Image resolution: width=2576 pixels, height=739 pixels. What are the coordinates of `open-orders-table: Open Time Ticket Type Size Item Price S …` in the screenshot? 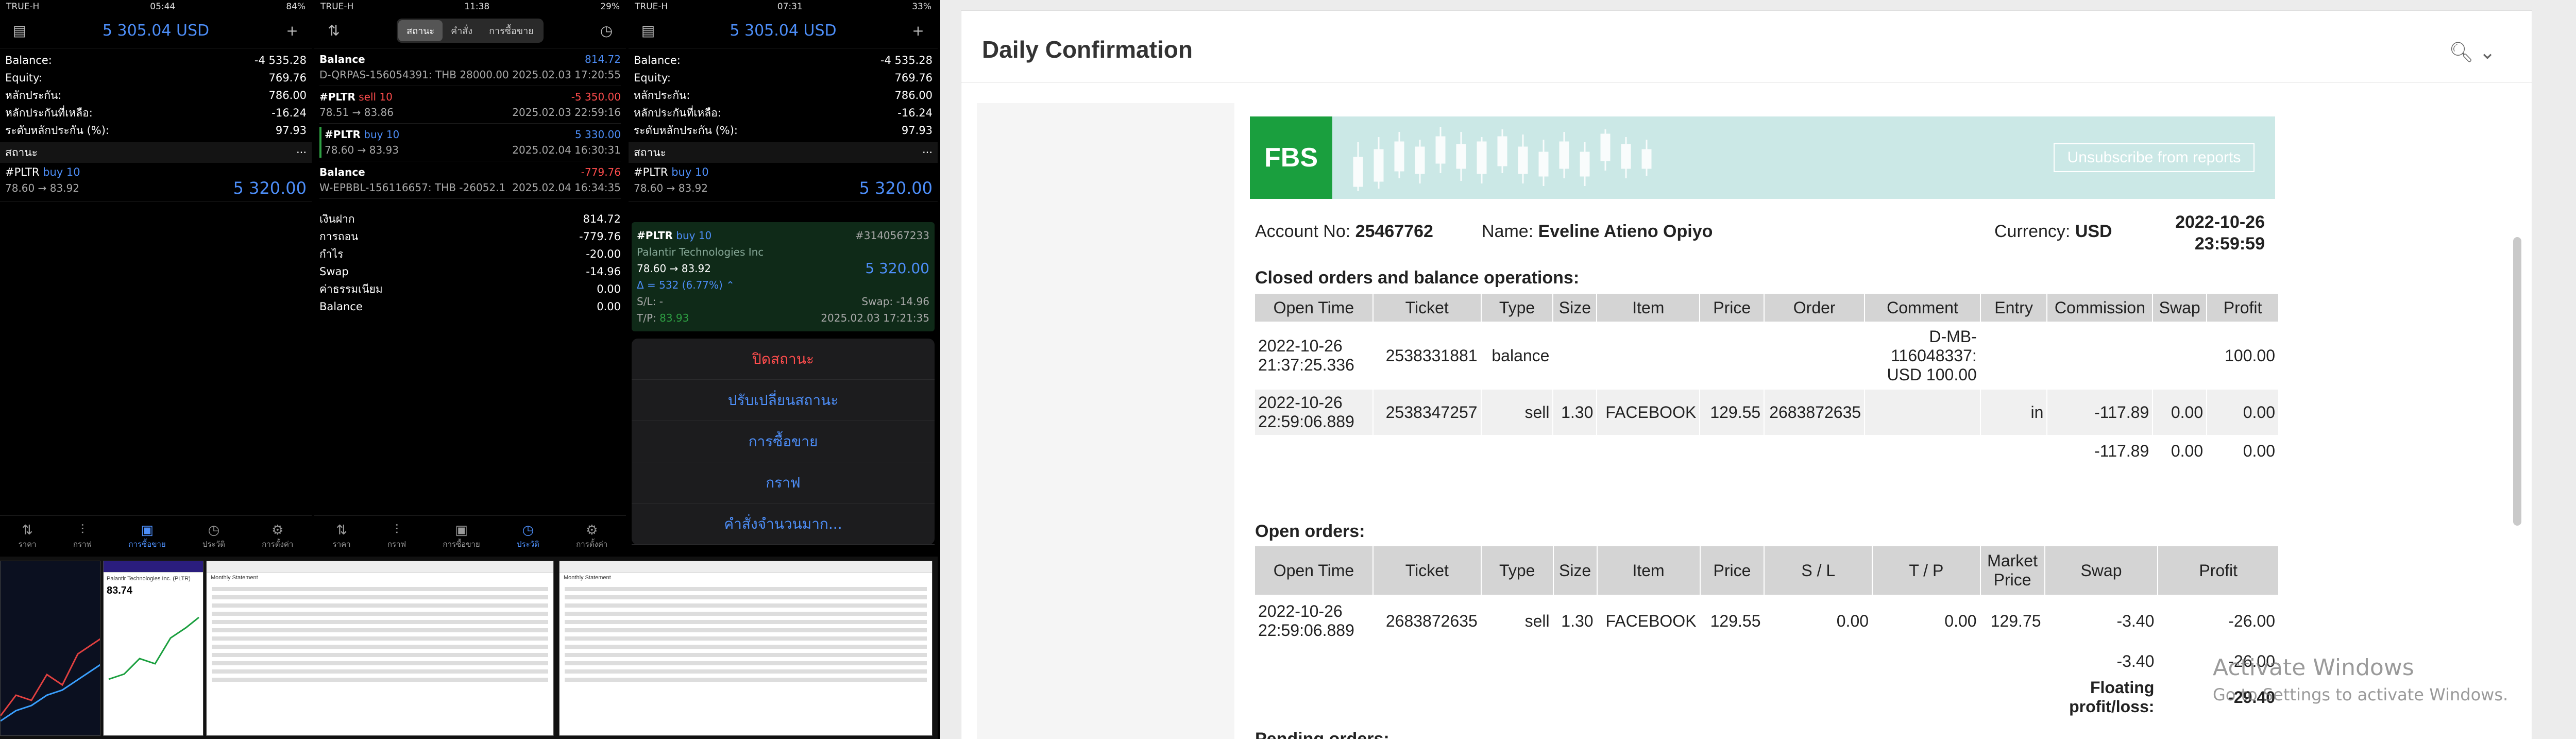 It's located at (1766, 632).